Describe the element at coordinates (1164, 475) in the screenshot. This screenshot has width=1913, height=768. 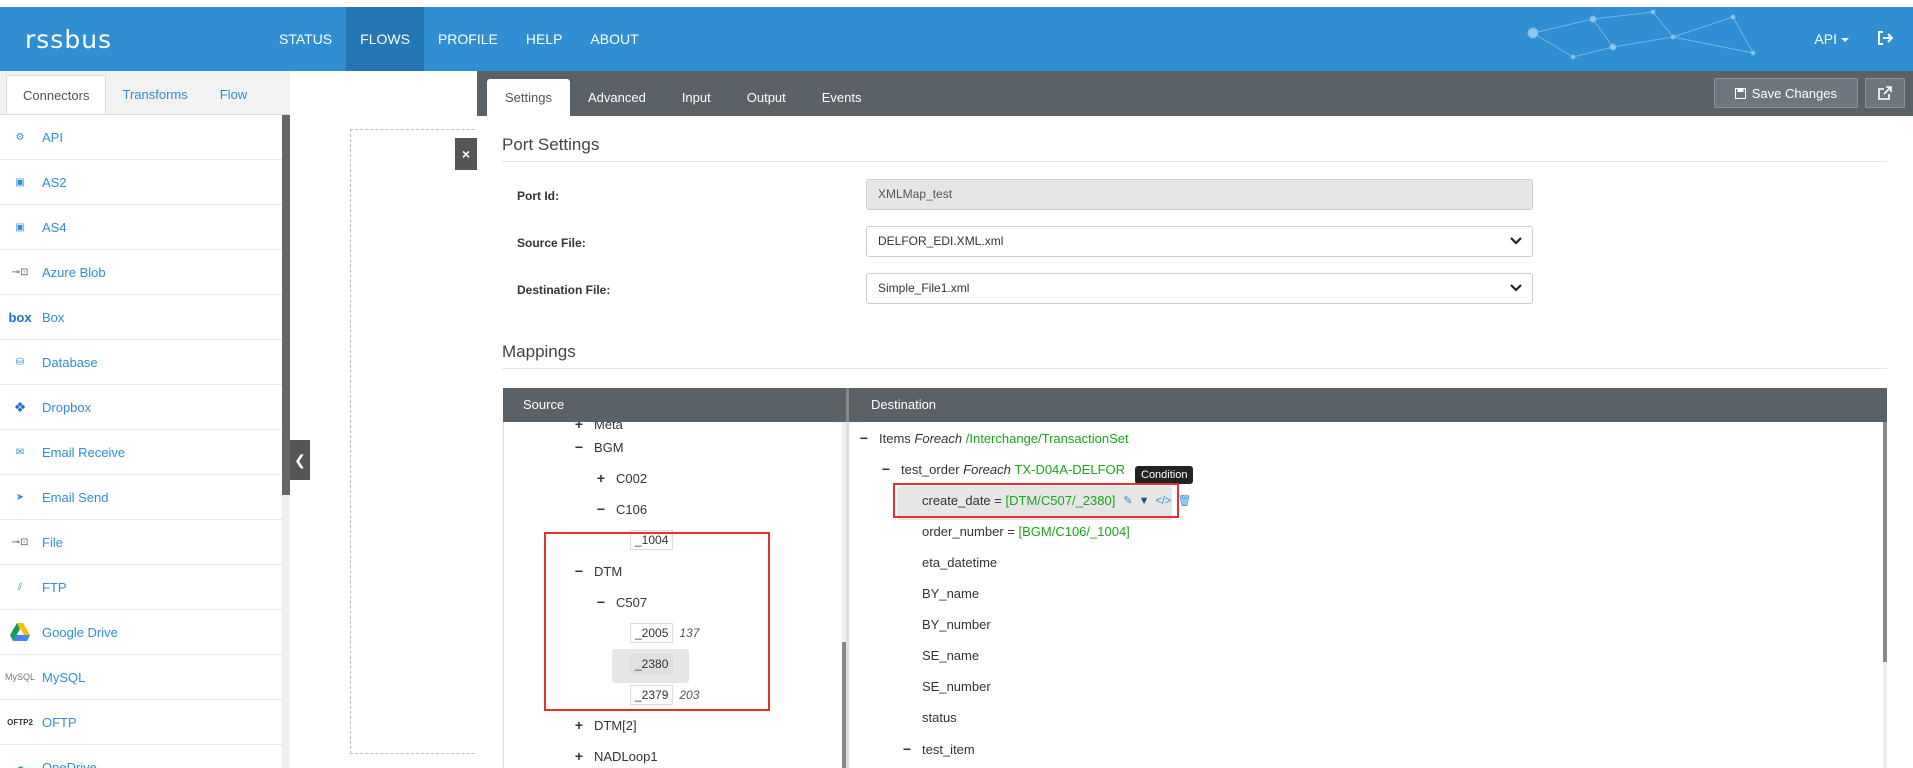
I see `condition-tooltip: Condition` at that location.